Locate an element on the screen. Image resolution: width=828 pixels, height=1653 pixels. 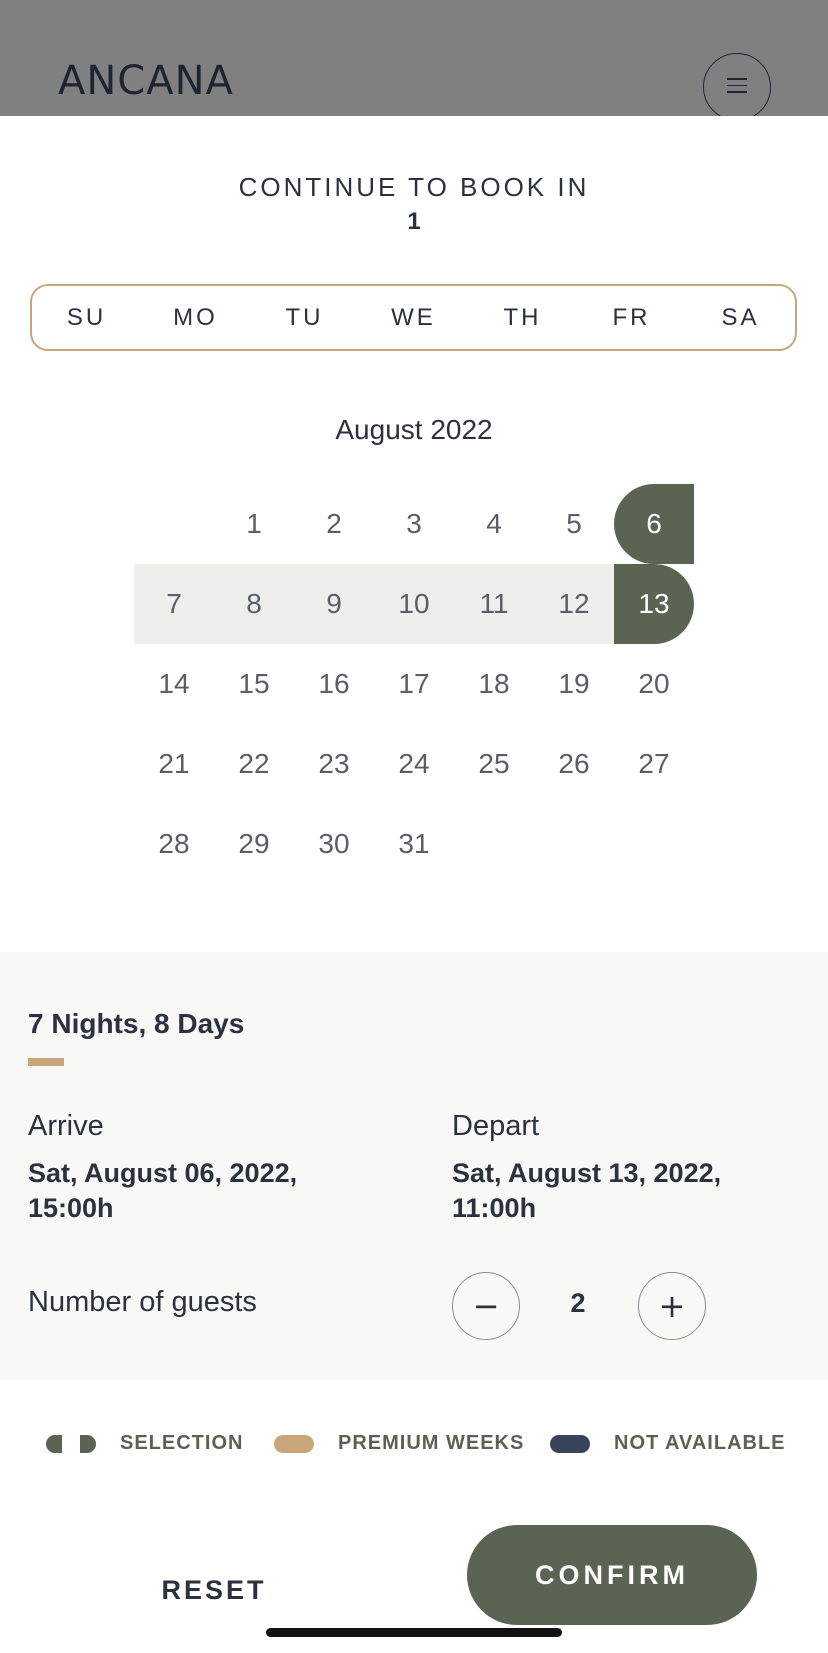
calendar-day-26: 26 is located at coordinates (574, 764).